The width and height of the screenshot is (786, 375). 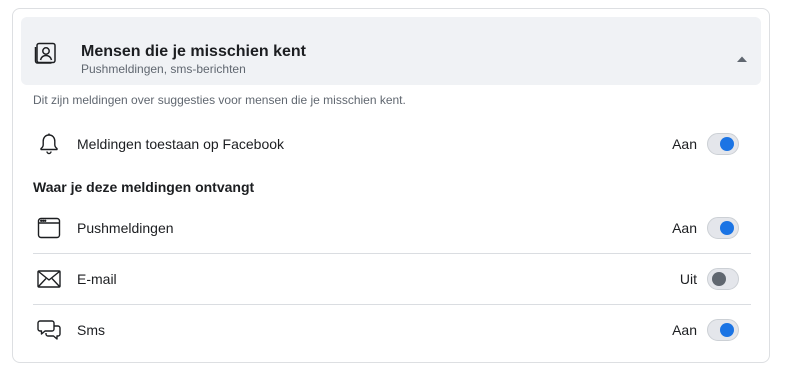 I want to click on person-card-icon, so click(x=46, y=53).